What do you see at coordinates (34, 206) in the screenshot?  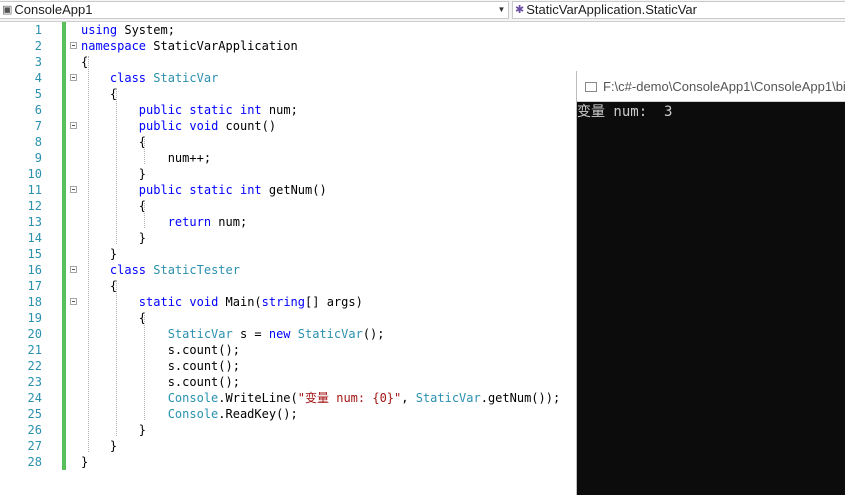 I see `line-number: 12` at bounding box center [34, 206].